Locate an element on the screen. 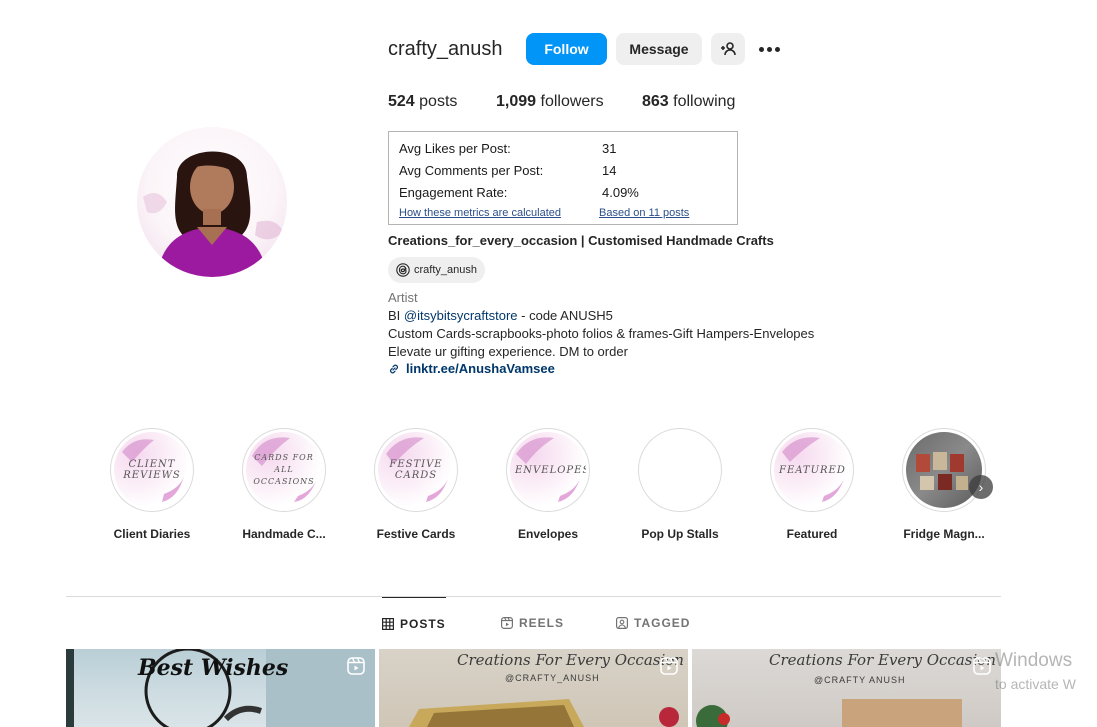 This screenshot has height=727, width=1097. highlight-pop-up-stalls: Pop Up Stalls is located at coordinates (680, 484).